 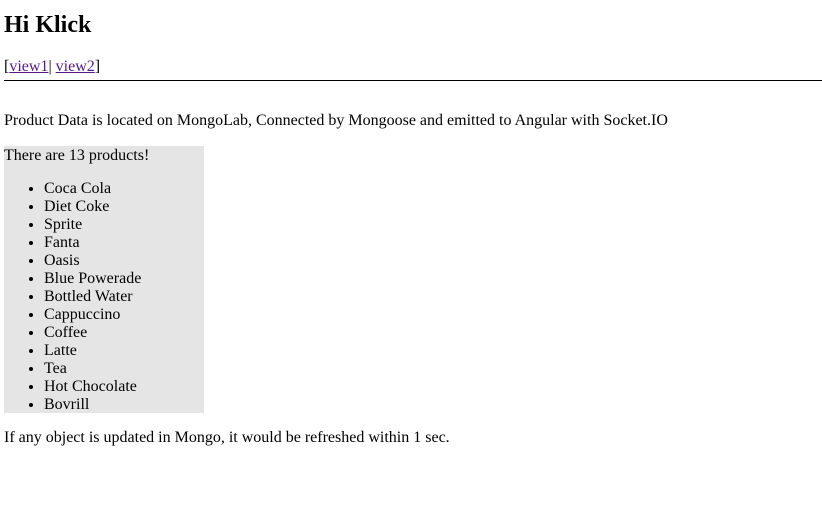 What do you see at coordinates (124, 297) in the screenshot?
I see `list-item: Bottled Water` at bounding box center [124, 297].